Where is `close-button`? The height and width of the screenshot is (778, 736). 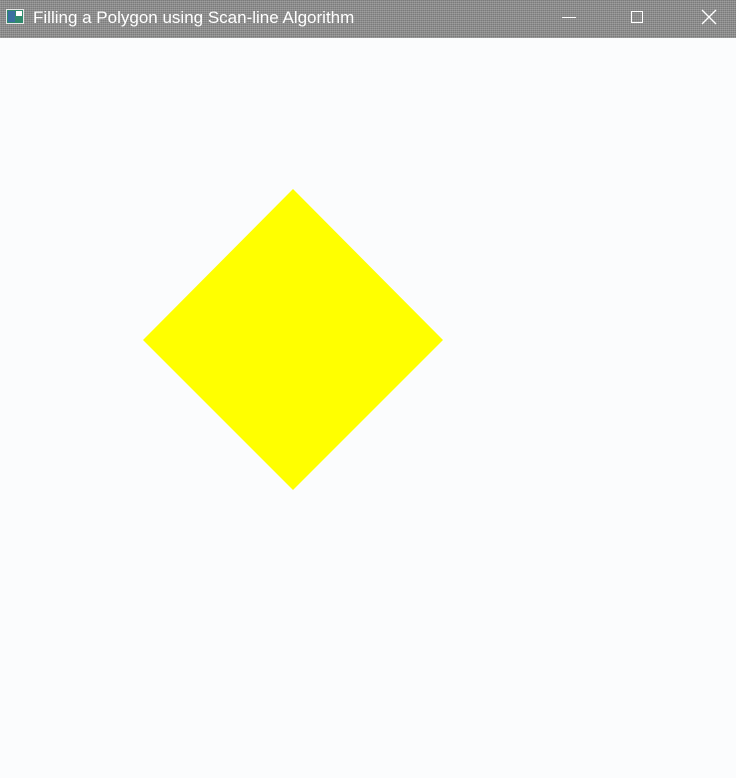 close-button is located at coordinates (709, 17).